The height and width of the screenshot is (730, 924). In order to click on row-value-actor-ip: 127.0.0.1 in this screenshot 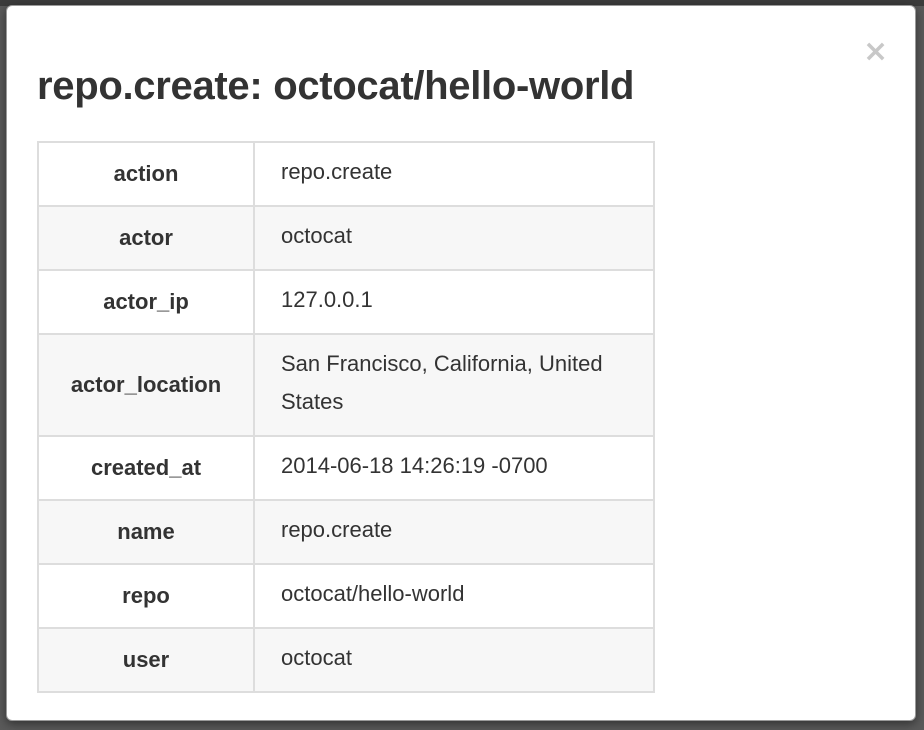, I will do `click(454, 302)`.